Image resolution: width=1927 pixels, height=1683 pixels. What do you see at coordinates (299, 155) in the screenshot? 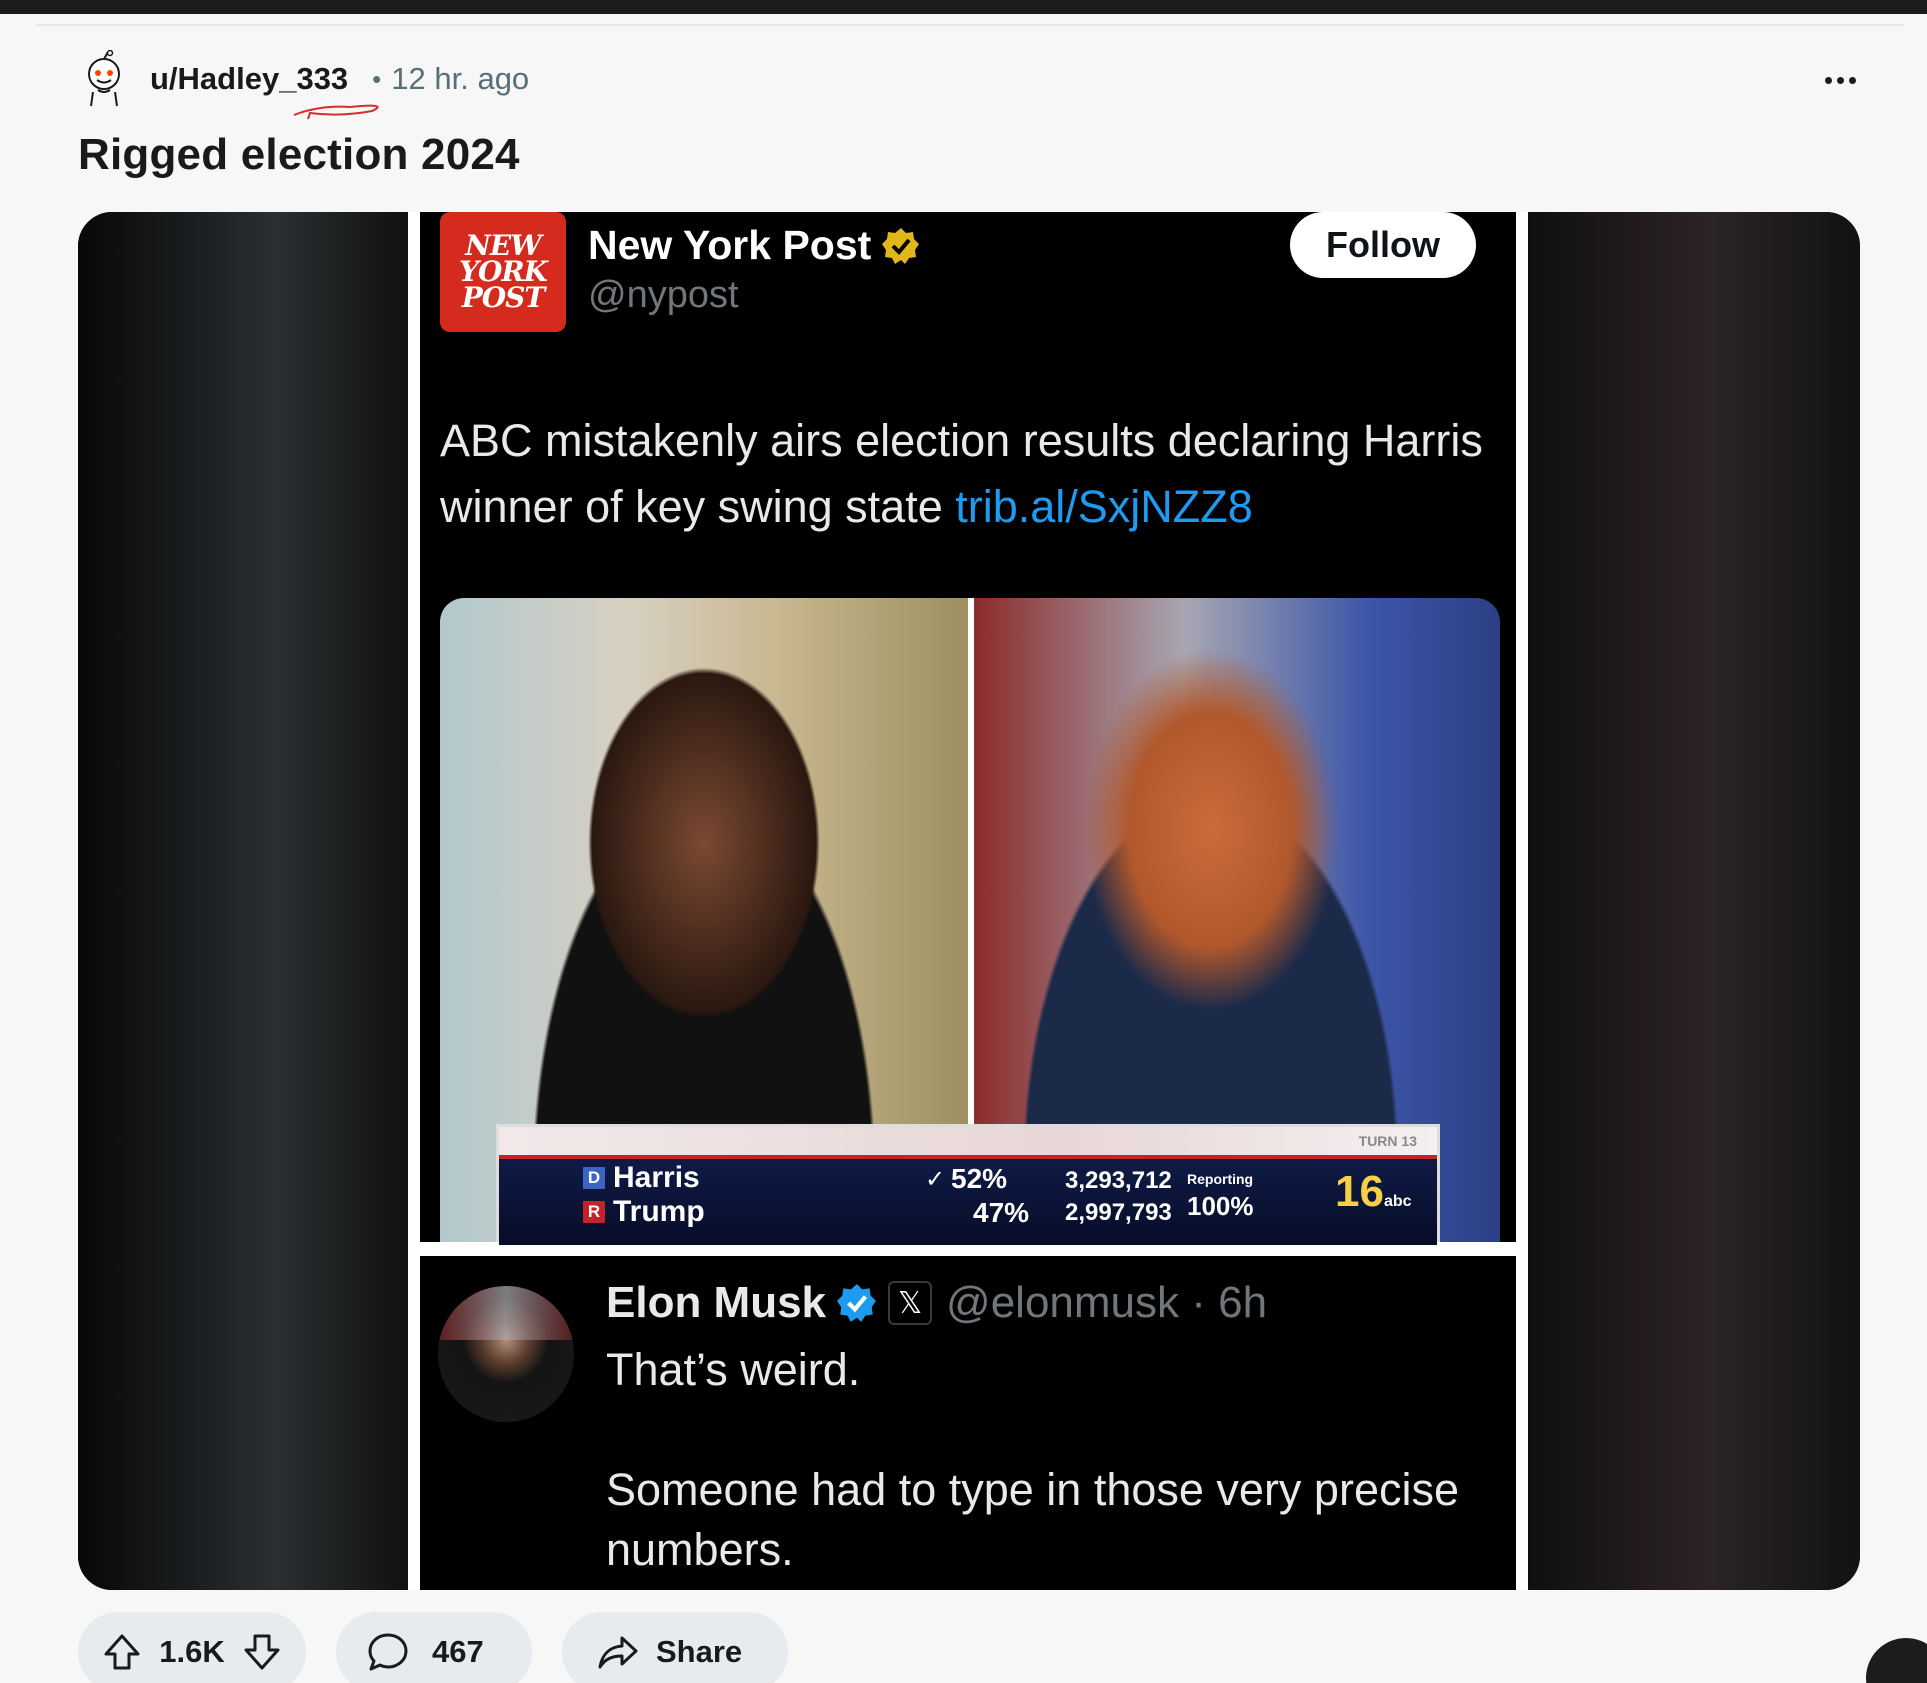
I see `post-title: Rigged election 2024` at bounding box center [299, 155].